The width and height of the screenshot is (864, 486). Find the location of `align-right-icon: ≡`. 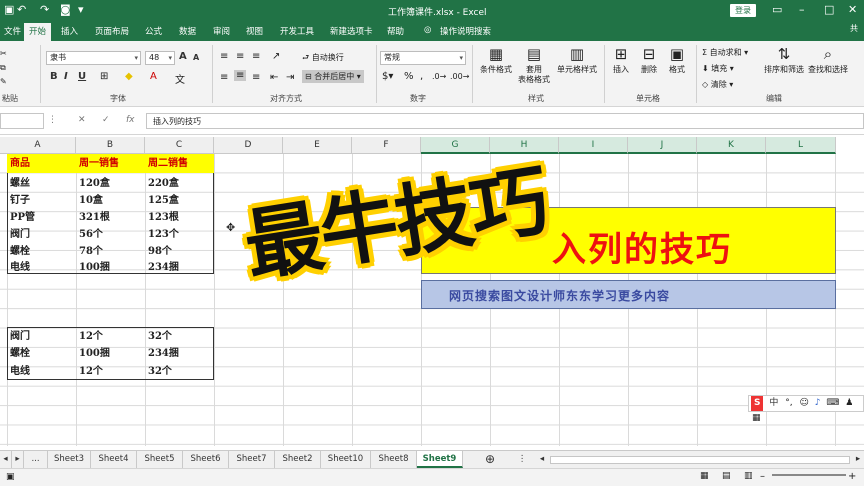

align-right-icon: ≡ is located at coordinates (256, 77).